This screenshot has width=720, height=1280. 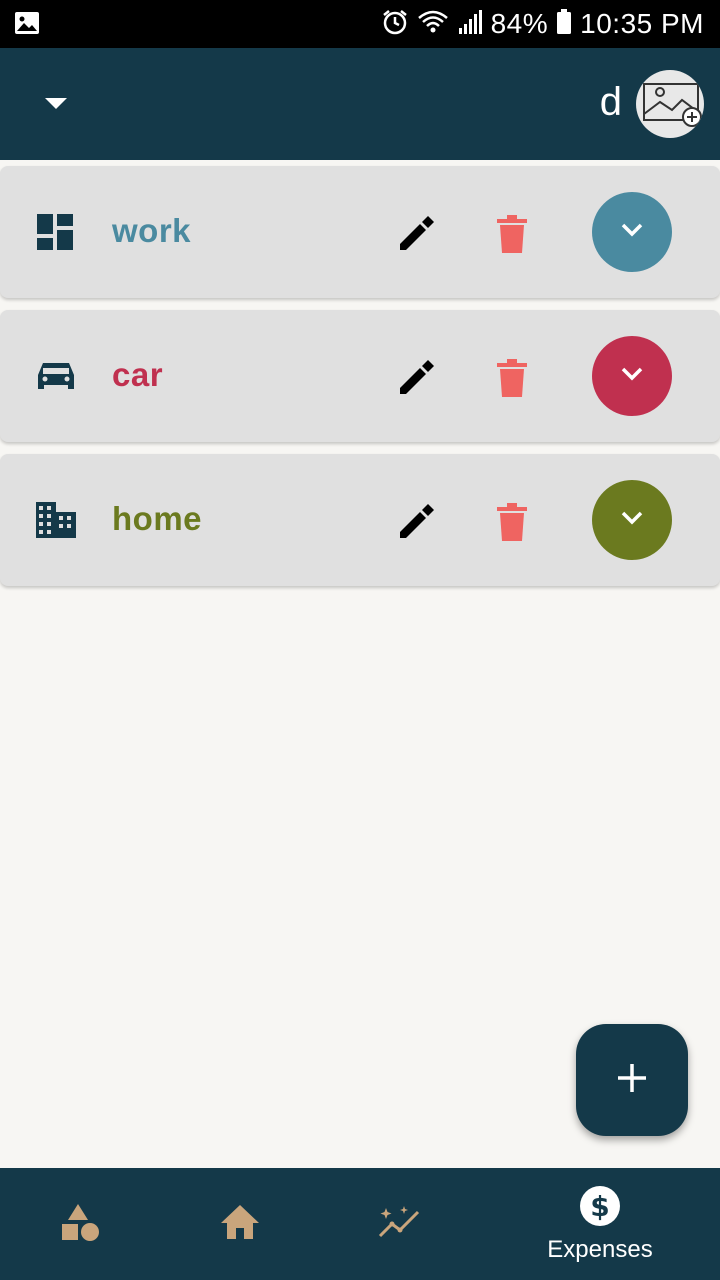 I want to click on dollar-icon: $, so click(x=600, y=1208).